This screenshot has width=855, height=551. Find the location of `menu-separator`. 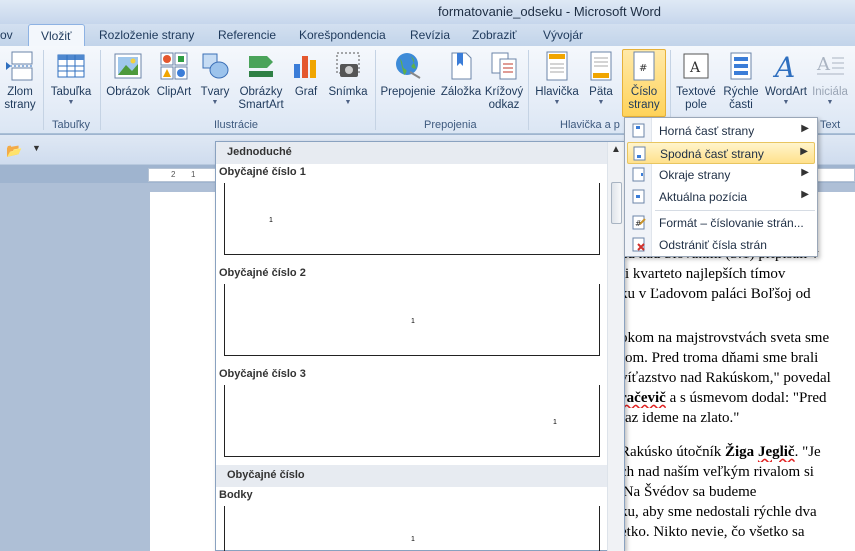

menu-separator is located at coordinates (735, 210).